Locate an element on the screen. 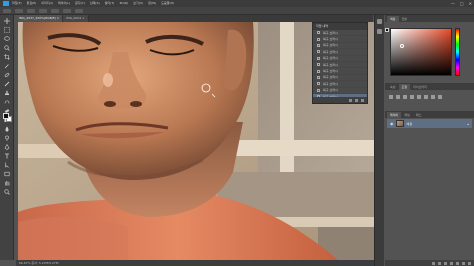 The width and height of the screenshot is (474, 266). brush-size-picker is located at coordinates (19, 10).